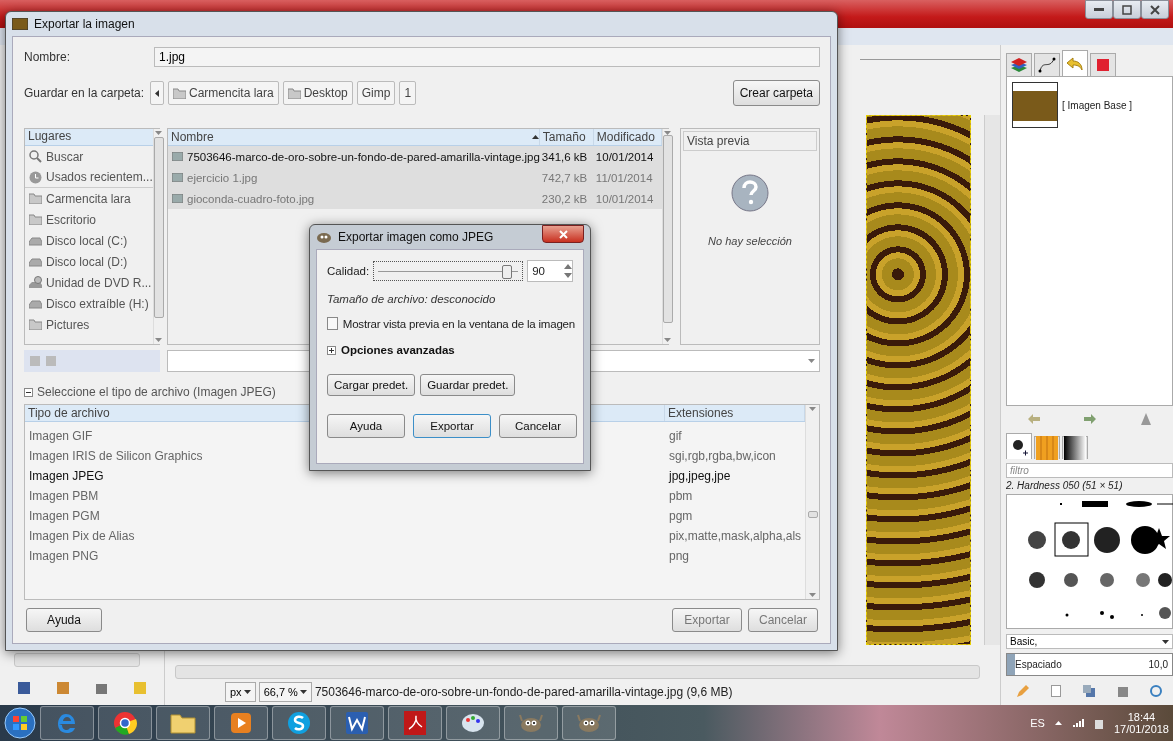 This screenshot has width=1173, height=741. I want to click on column-header: Lugares, so click(89, 137).